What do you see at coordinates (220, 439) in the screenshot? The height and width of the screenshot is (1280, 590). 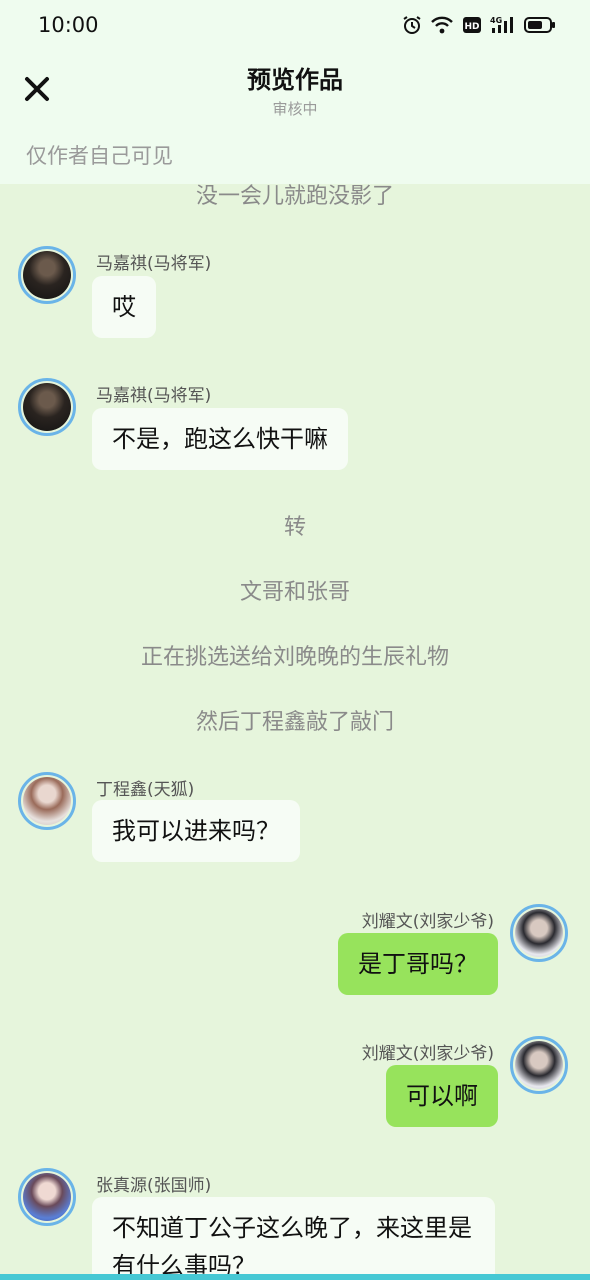 I see `message-bubble: 不是，跑这么快干嘛` at bounding box center [220, 439].